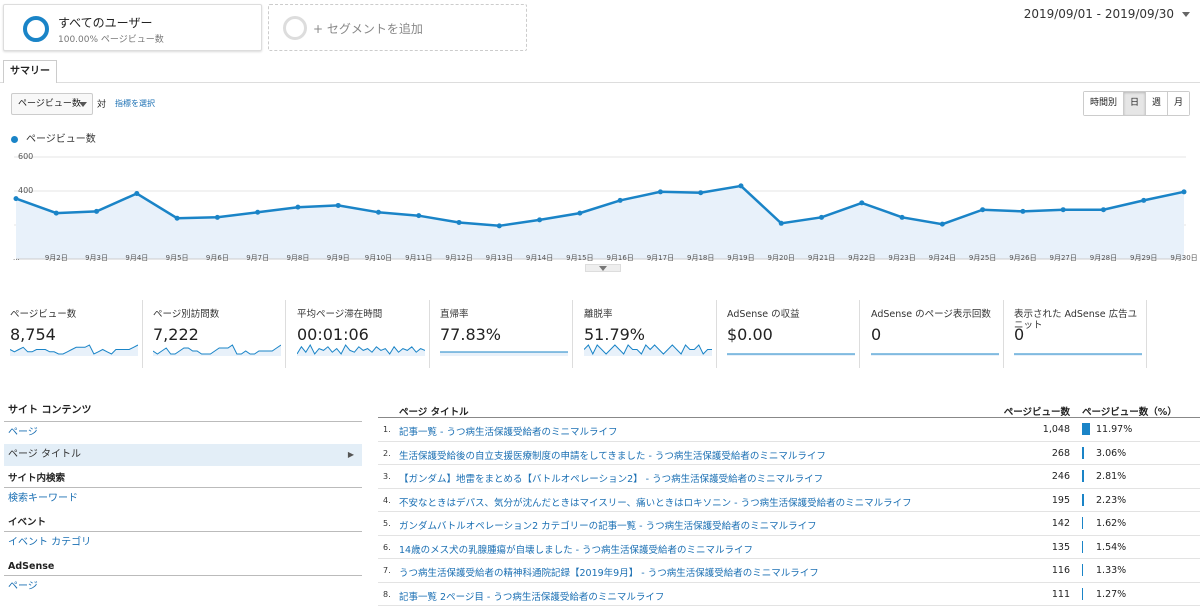  What do you see at coordinates (458, 258) in the screenshot?
I see `x-tick-label: 9月12日` at bounding box center [458, 258].